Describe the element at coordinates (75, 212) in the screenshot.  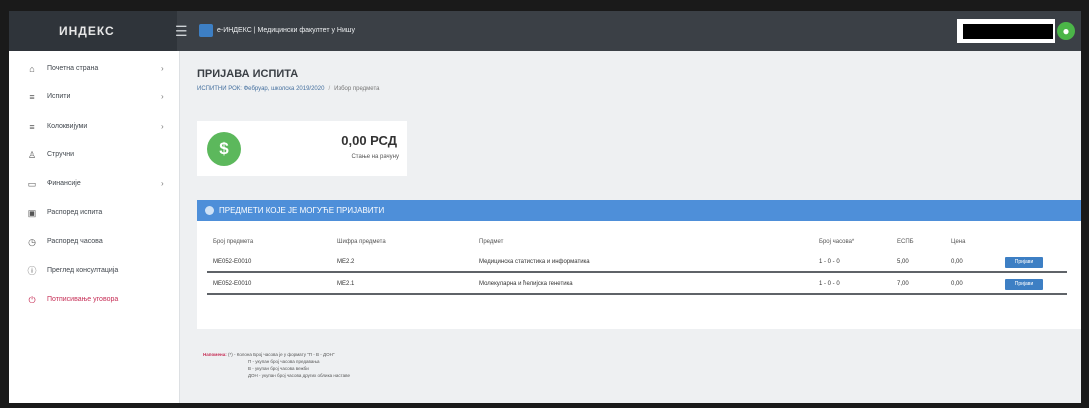
I see `sidebar-item-label: Распоред испита` at that location.